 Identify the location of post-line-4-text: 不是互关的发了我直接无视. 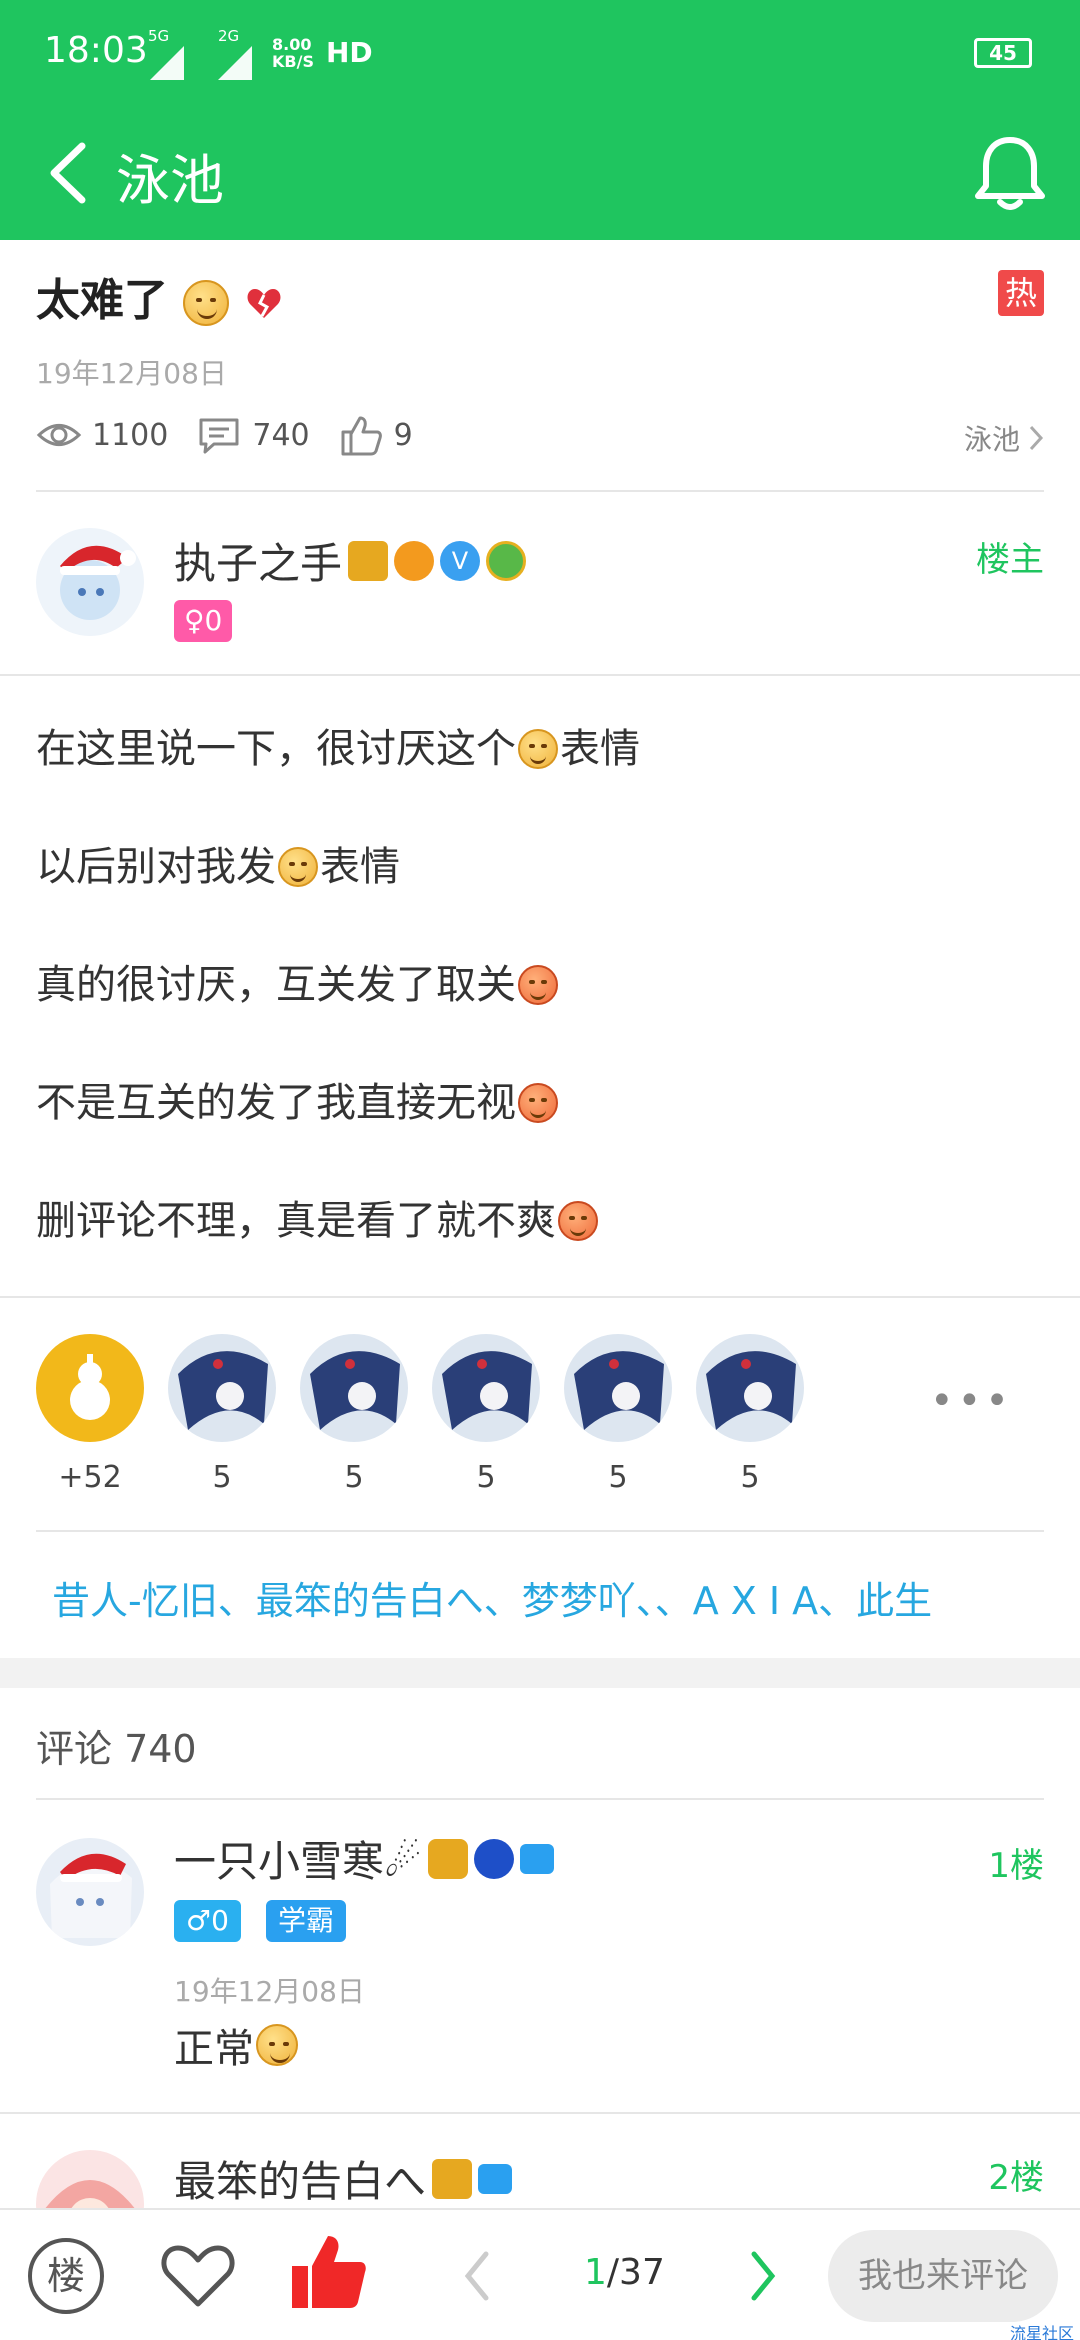
(276, 1103).